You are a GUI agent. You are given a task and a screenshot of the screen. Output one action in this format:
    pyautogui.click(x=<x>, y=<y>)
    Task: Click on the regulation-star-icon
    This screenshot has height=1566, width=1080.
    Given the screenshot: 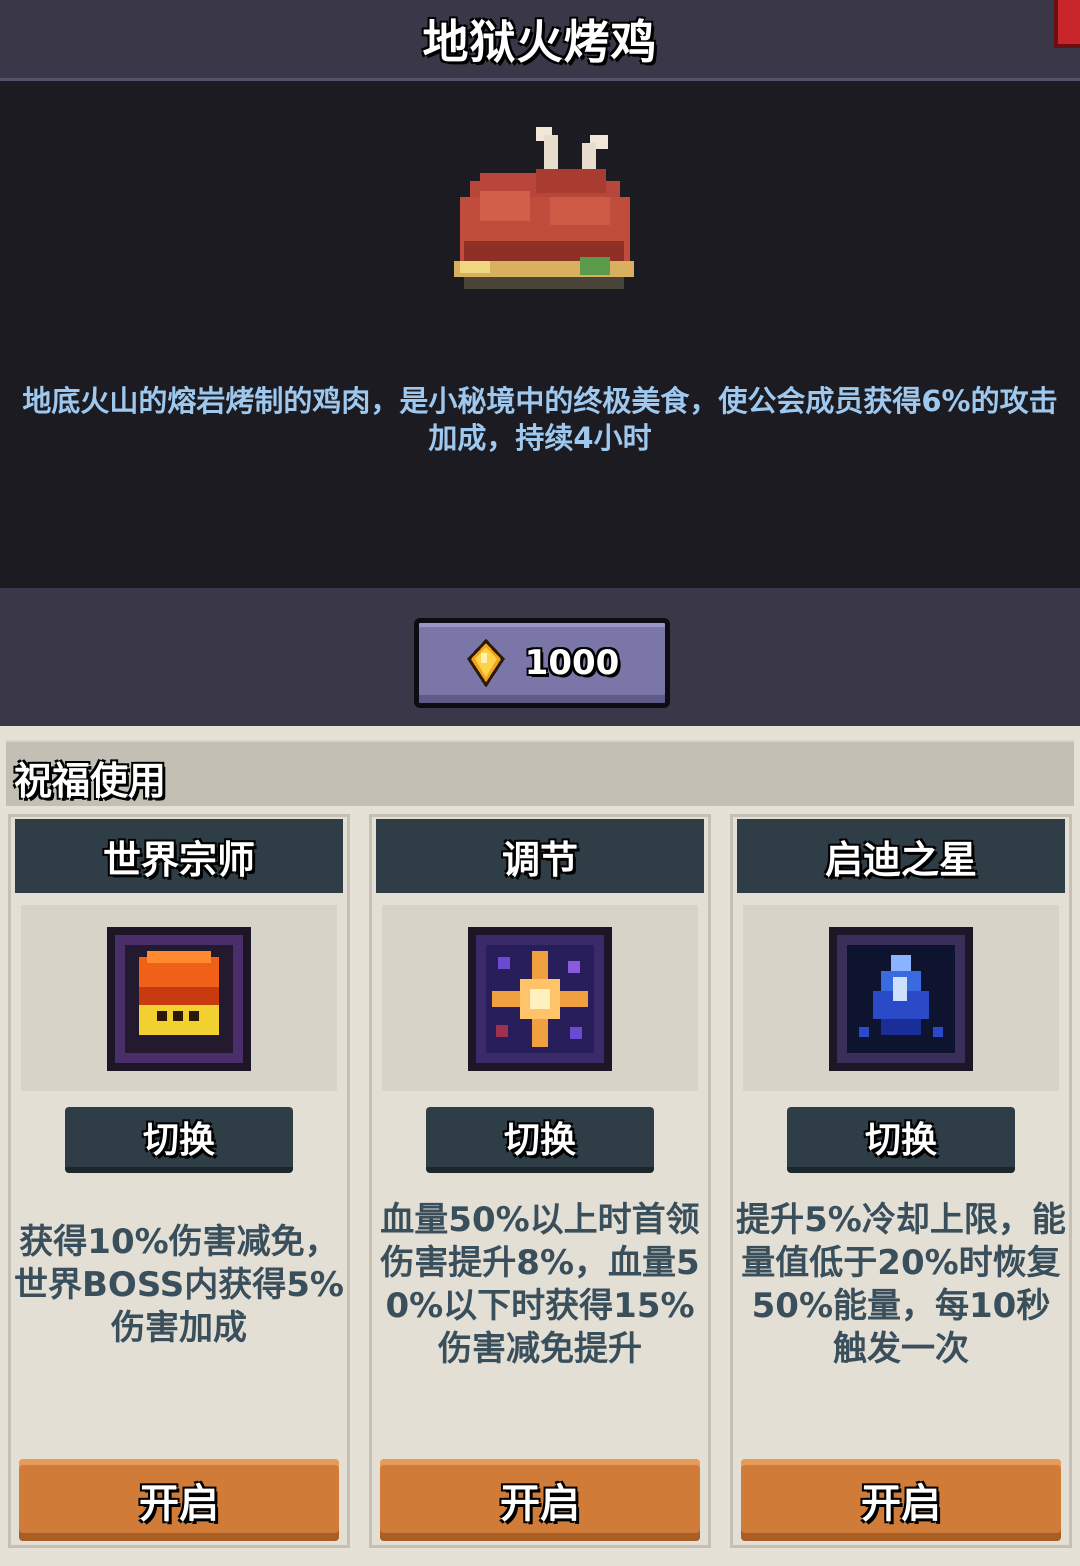 What is the action you would take?
    pyautogui.click(x=540, y=999)
    